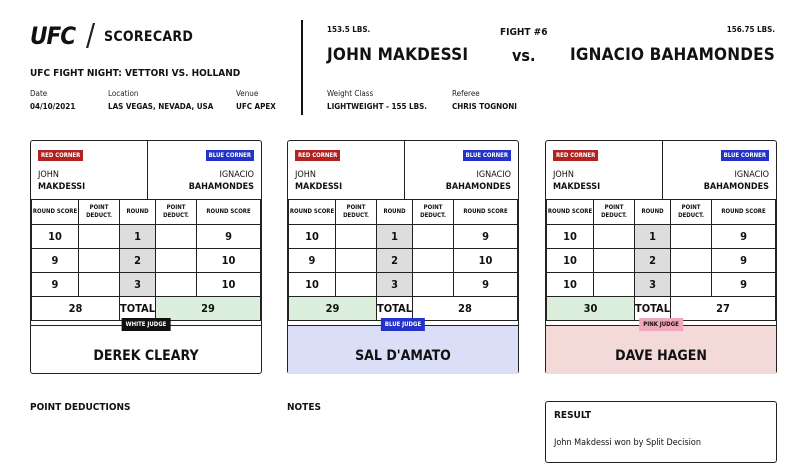 The width and height of the screenshot is (804, 475). I want to click on red-point-deduct-header: POINT DEDUCT., so click(99, 212).